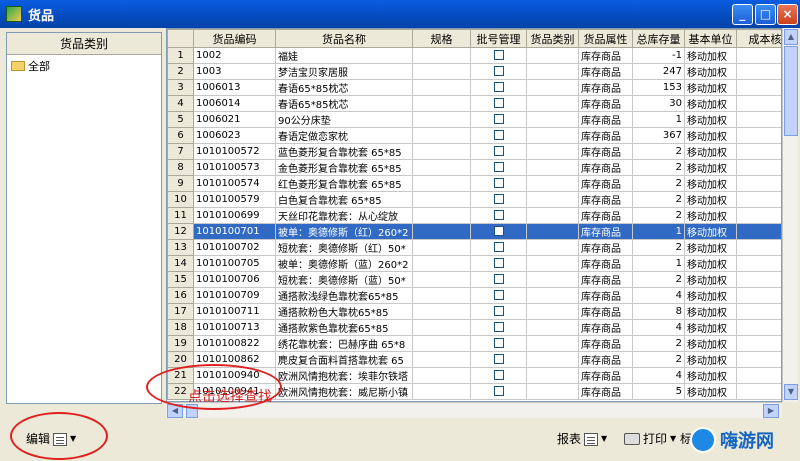 The height and width of the screenshot is (461, 800). Describe the element at coordinates (234, 71) in the screenshot. I see `code-cell: 1003` at that location.